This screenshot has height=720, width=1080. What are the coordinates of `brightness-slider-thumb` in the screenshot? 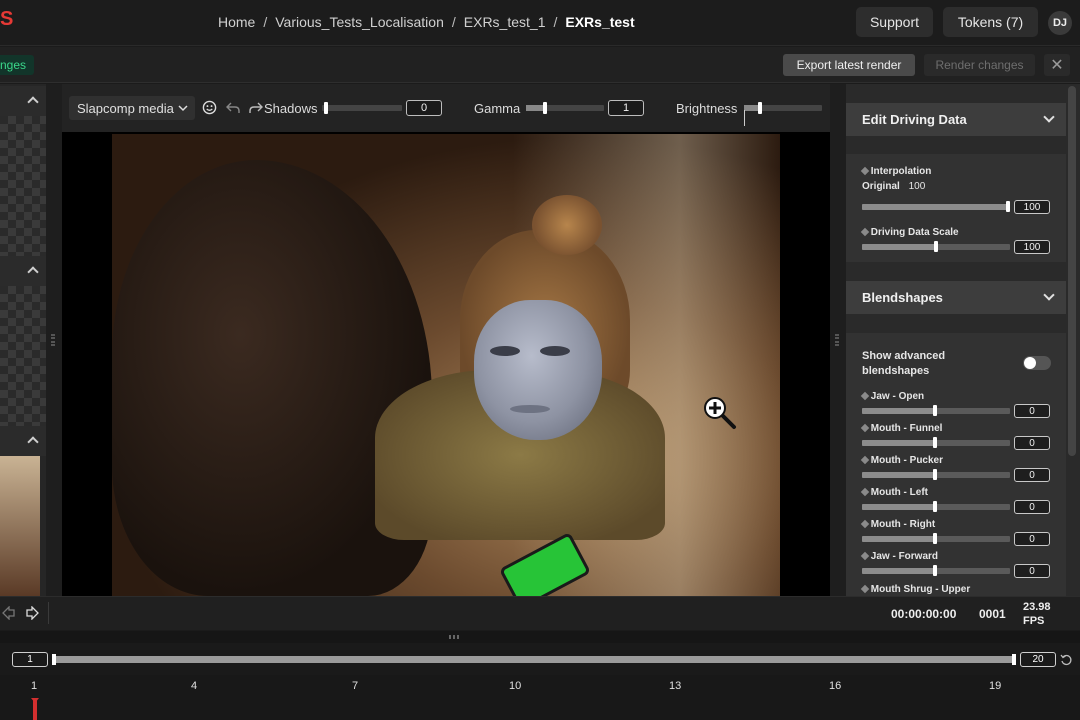 It's located at (760, 108).